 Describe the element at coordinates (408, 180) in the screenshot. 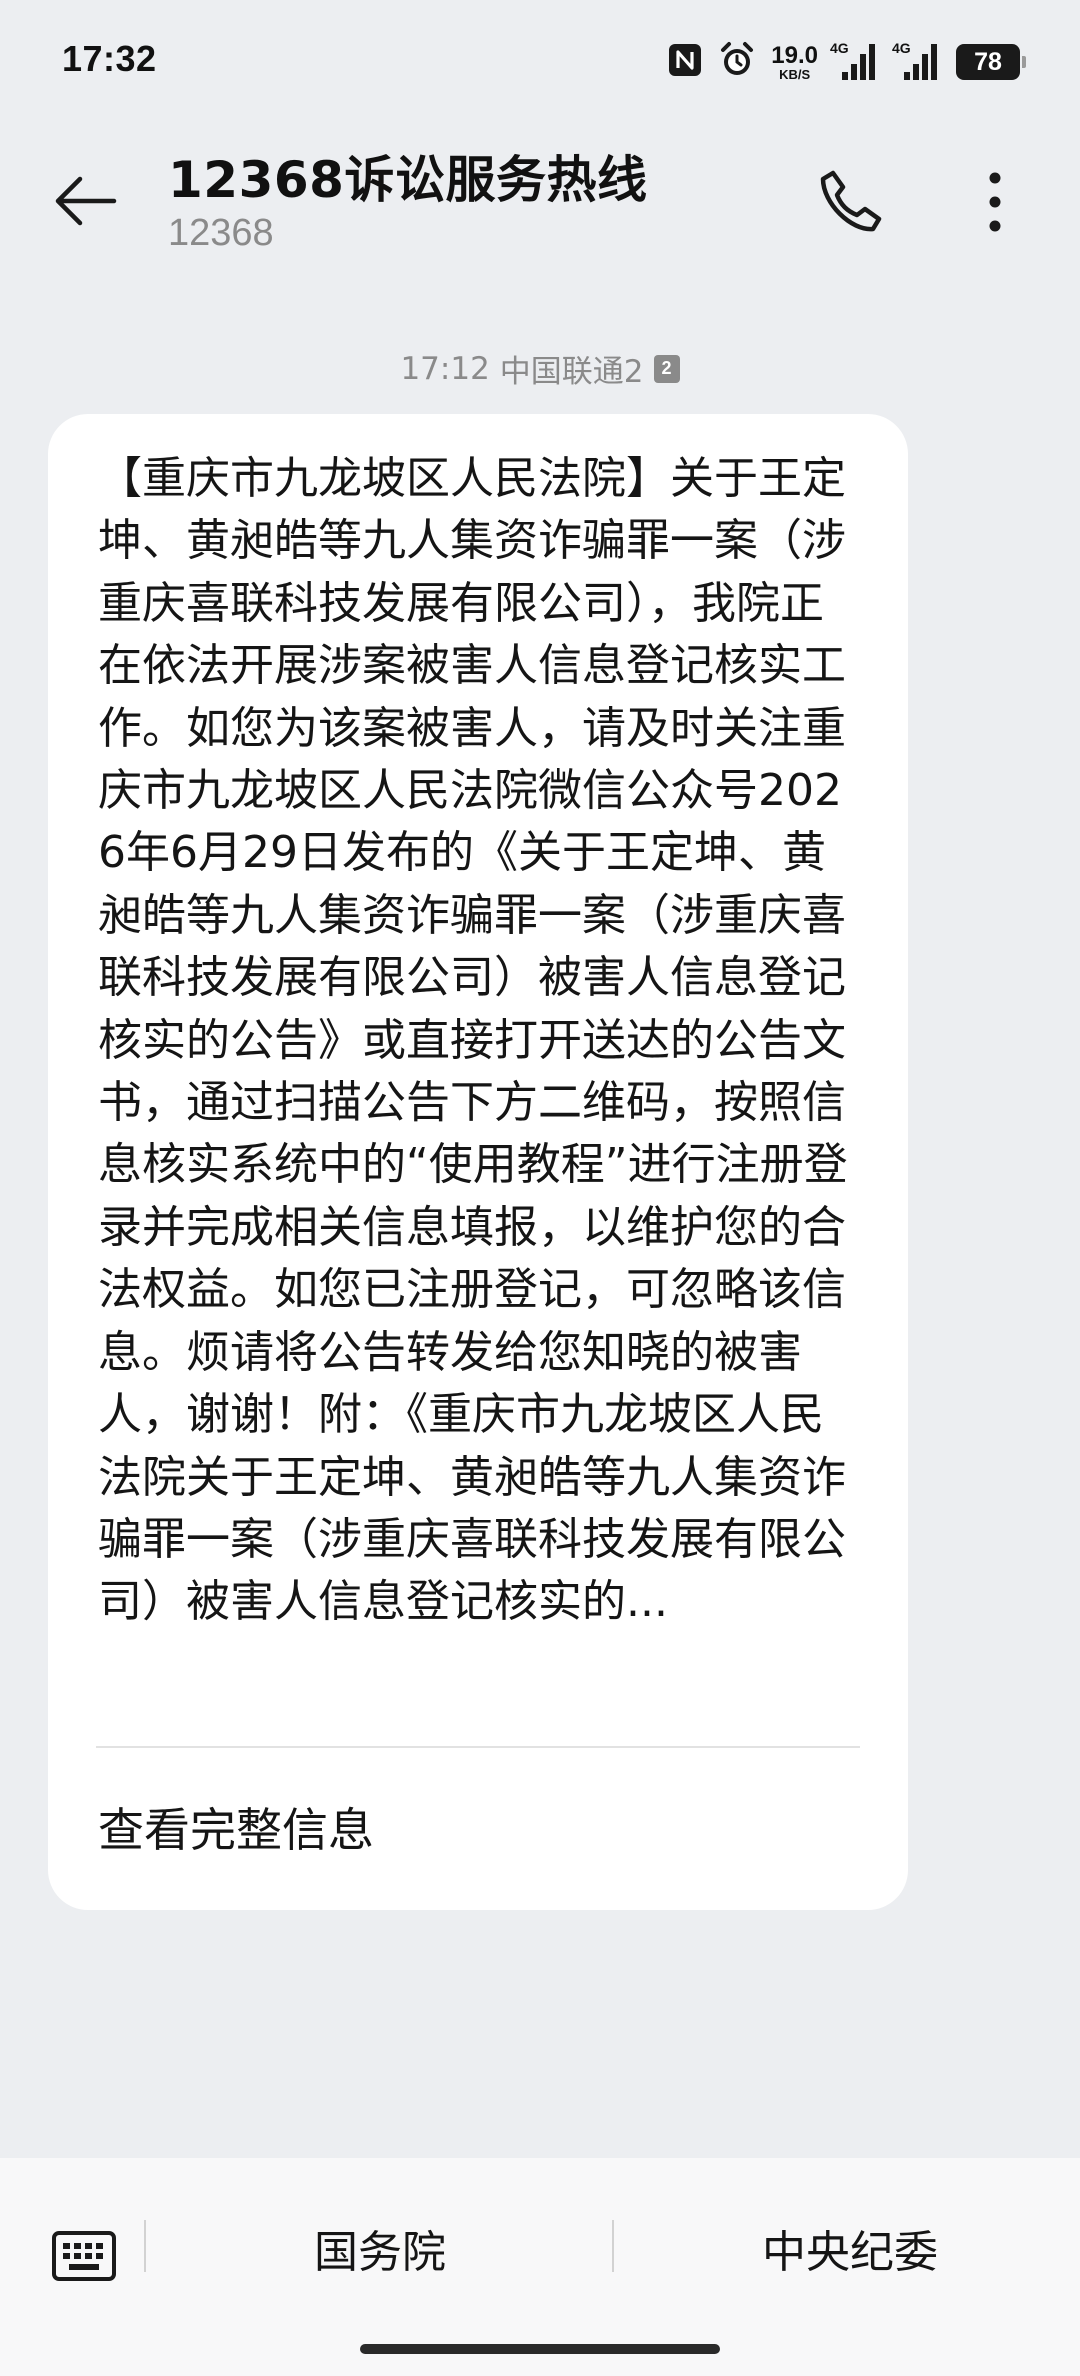

I see `contact-name: 12368诉讼服务热线` at that location.